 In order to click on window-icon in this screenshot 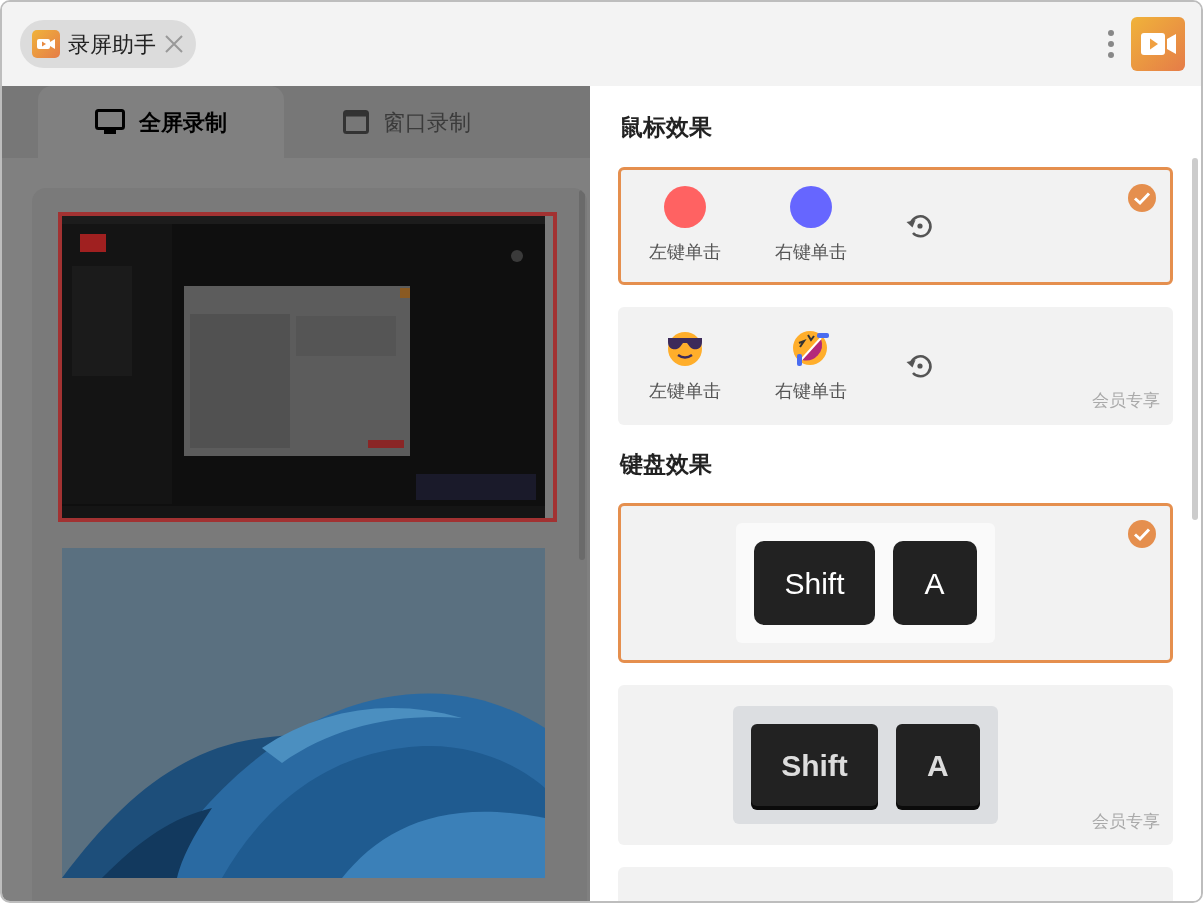, I will do `click(356, 122)`.